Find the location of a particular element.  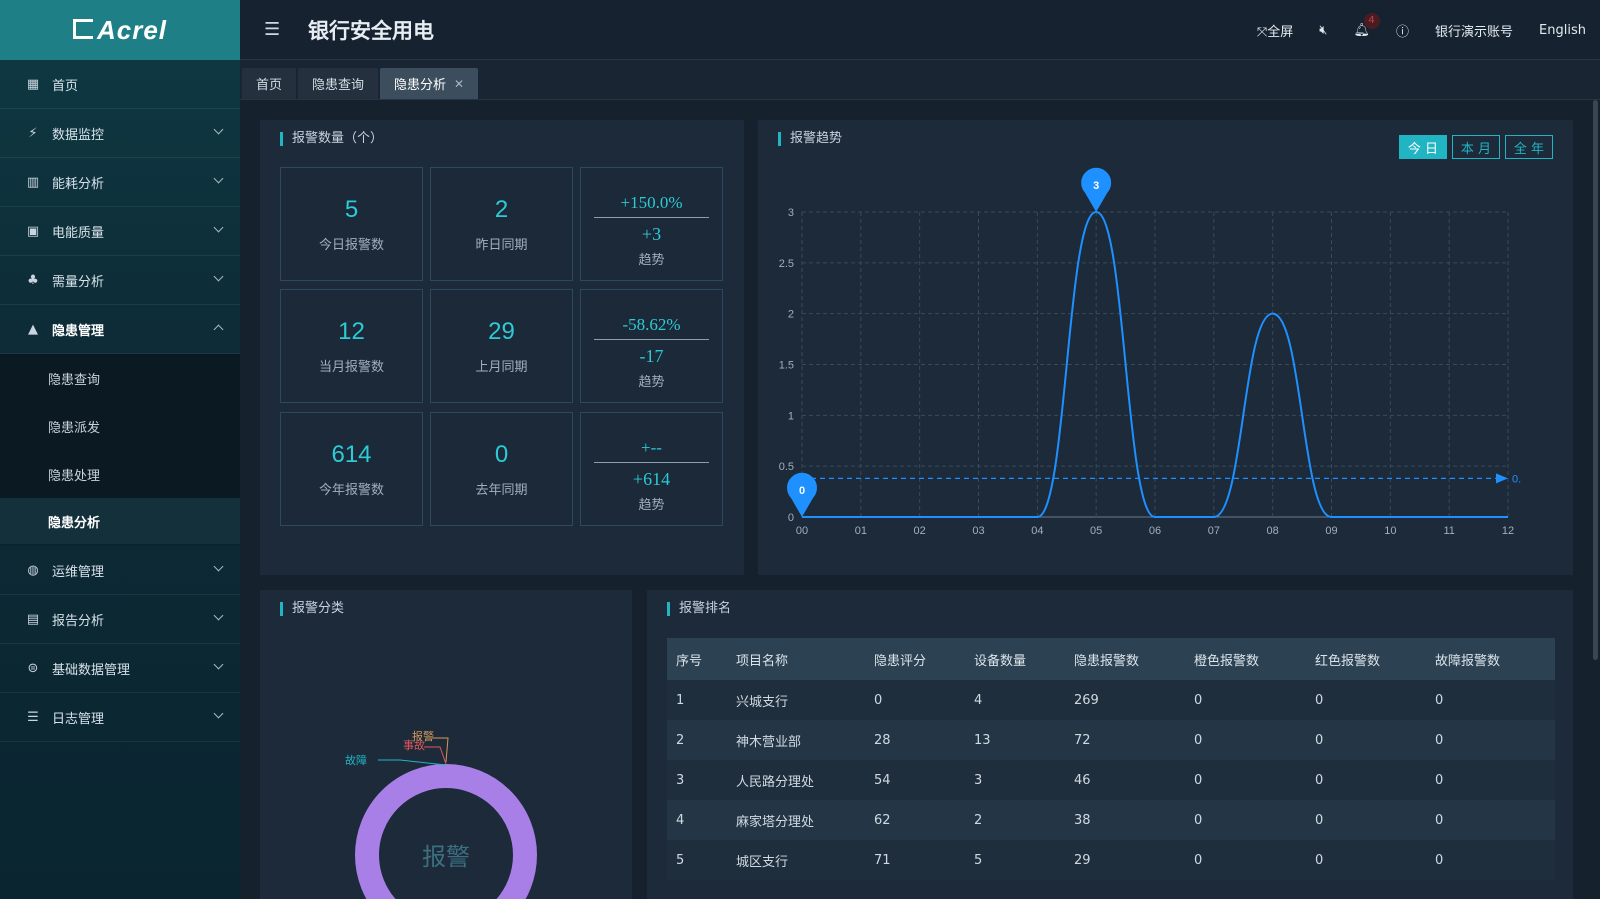

table-cell: 28 is located at coordinates (915, 740).